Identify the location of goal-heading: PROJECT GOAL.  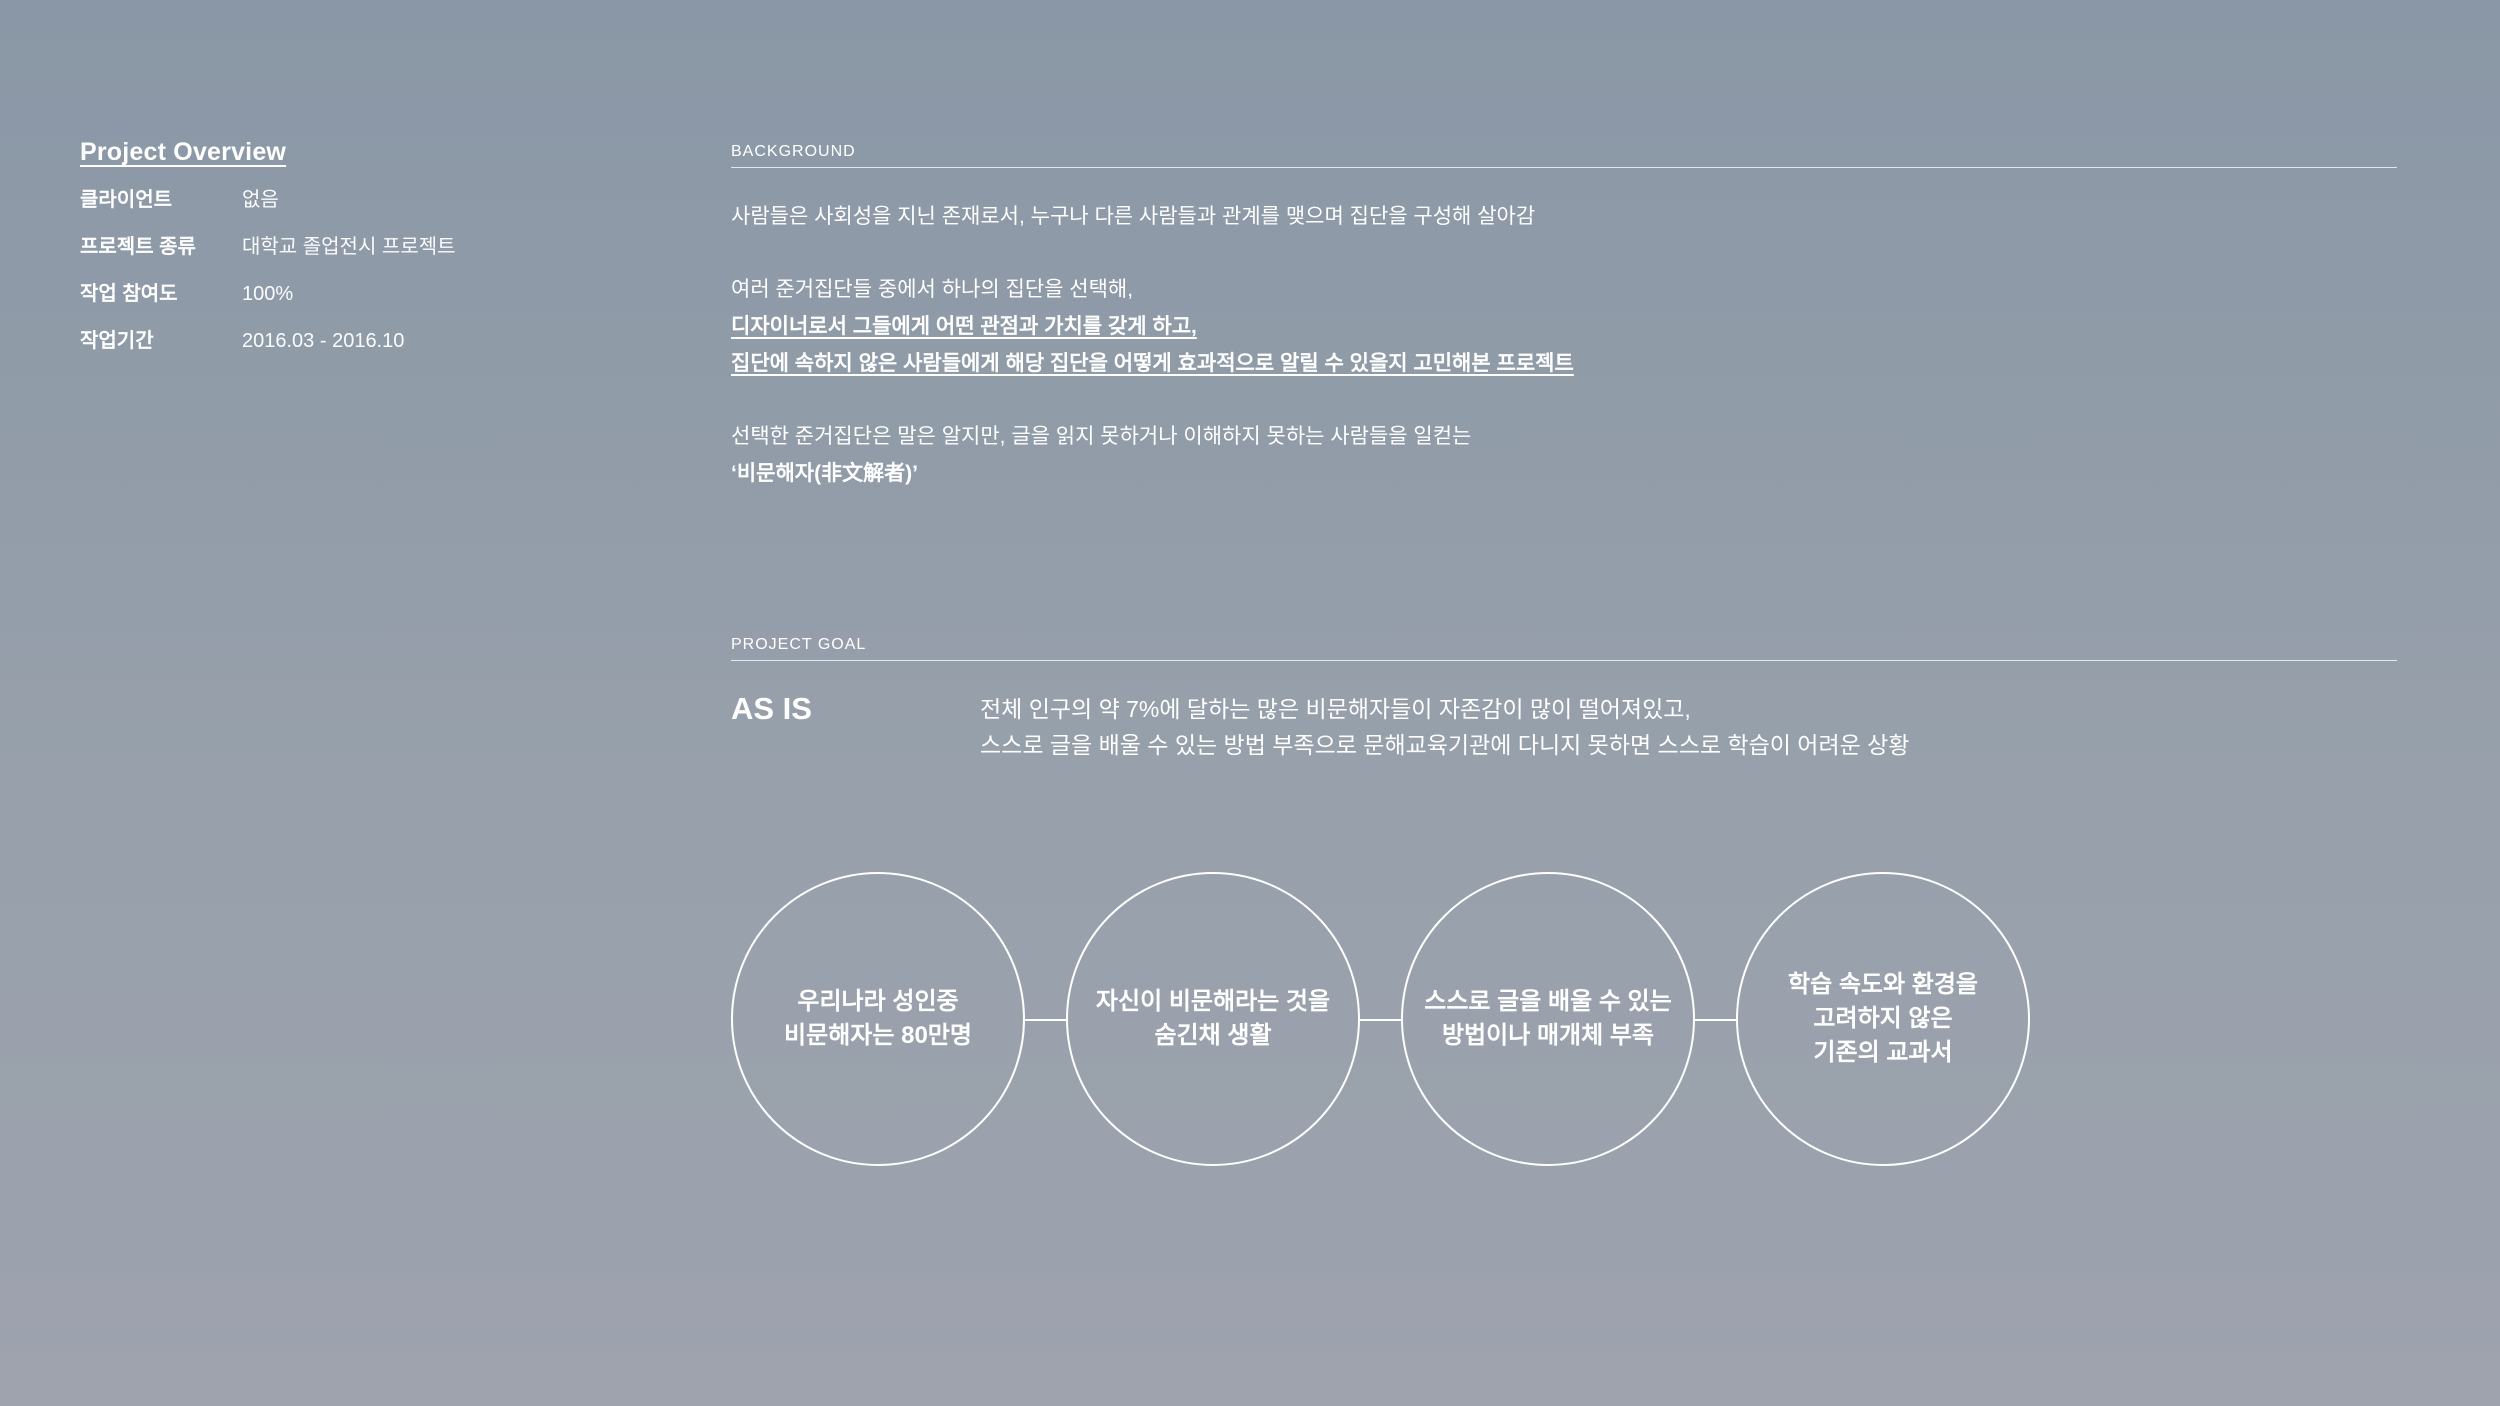
(1564, 648).